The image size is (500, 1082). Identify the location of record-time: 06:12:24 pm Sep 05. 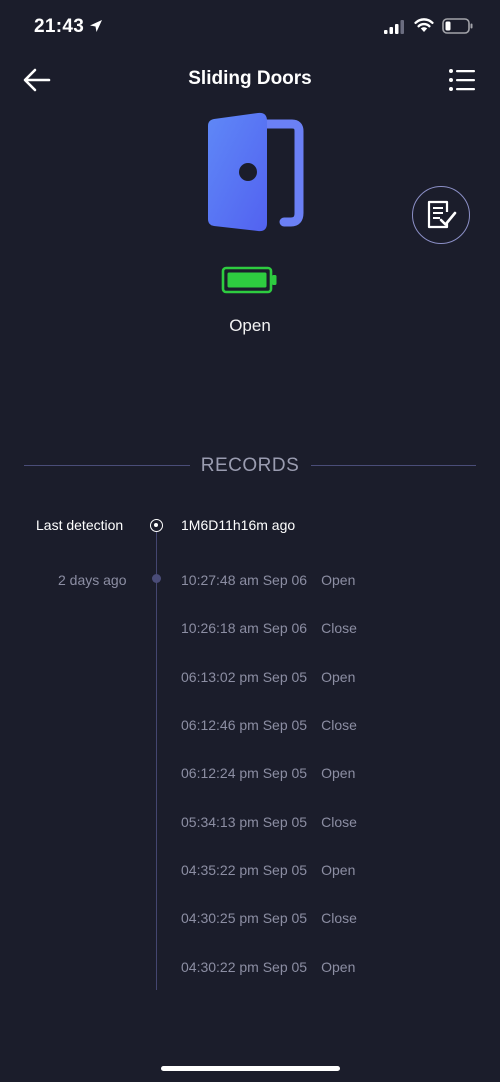
(244, 773).